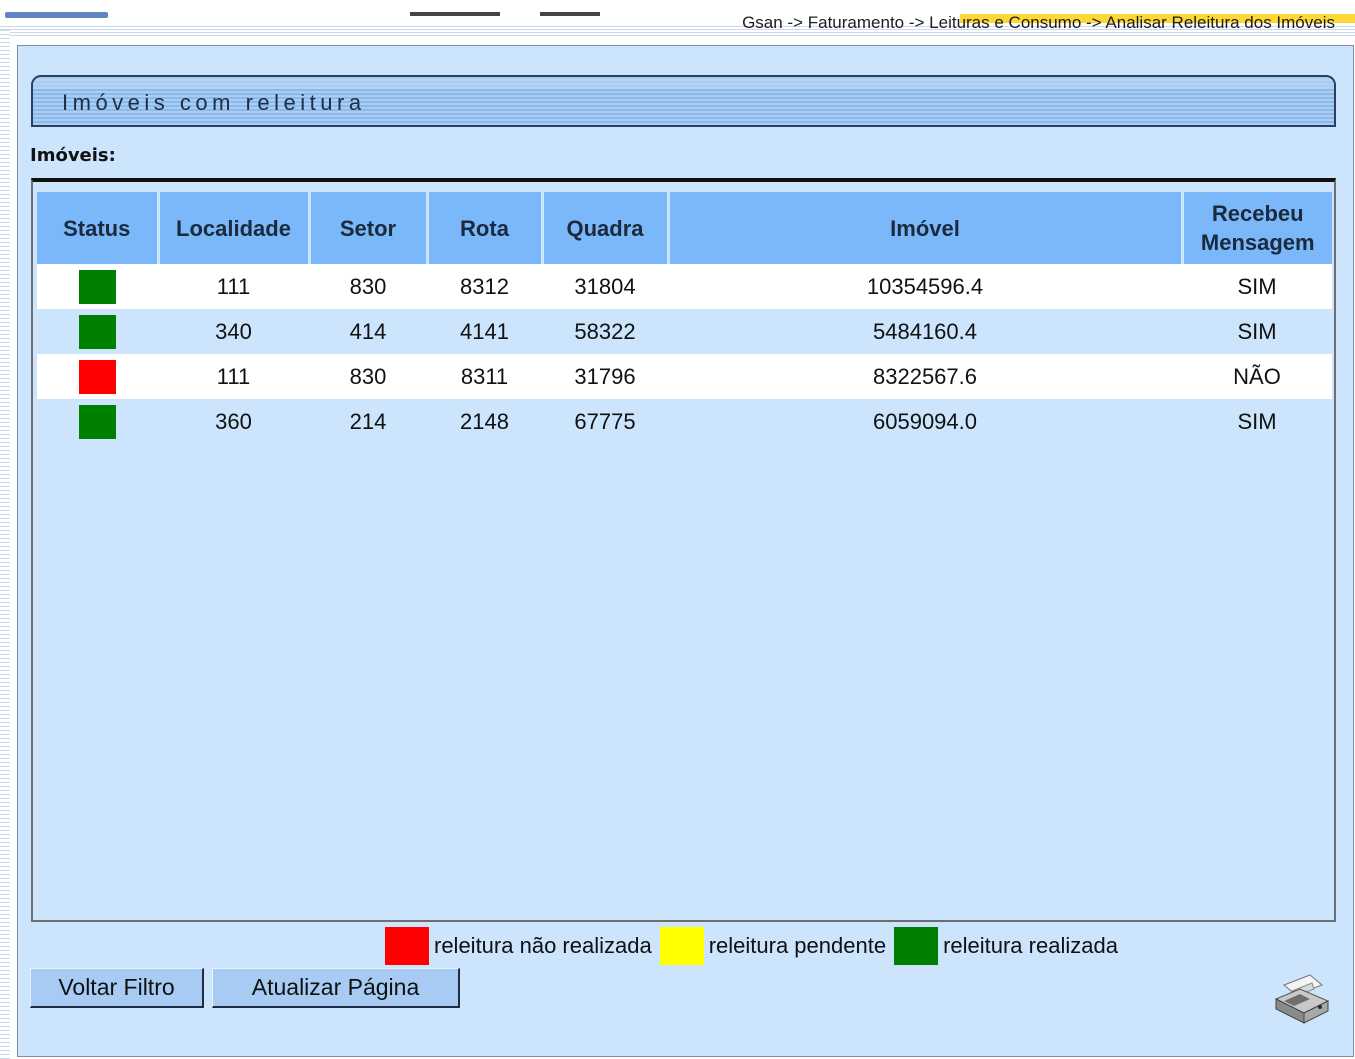 The image size is (1355, 1059). What do you see at coordinates (1257, 228) in the screenshot?
I see `column-header-recebeu-mensagem: Recebeu Mensagem` at bounding box center [1257, 228].